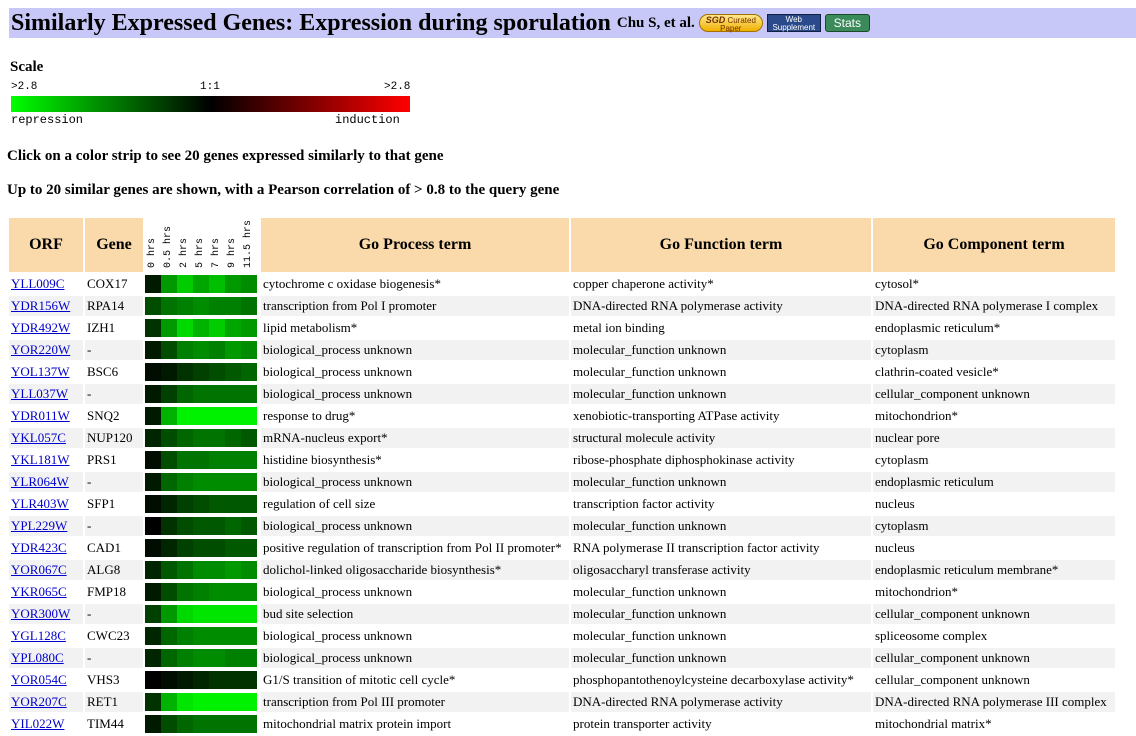 The image size is (1136, 736). I want to click on orf-link: YDR492W, so click(40, 327).